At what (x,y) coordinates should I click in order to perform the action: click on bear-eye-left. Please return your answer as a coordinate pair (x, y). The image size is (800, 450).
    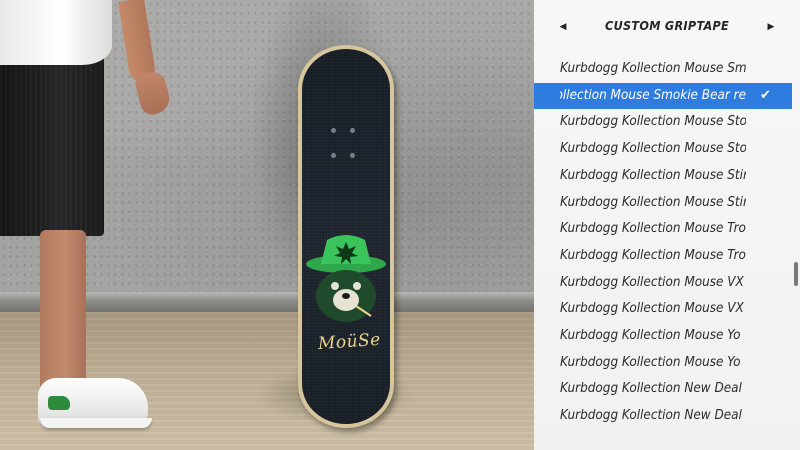
    Looking at the image, I should click on (335, 286).